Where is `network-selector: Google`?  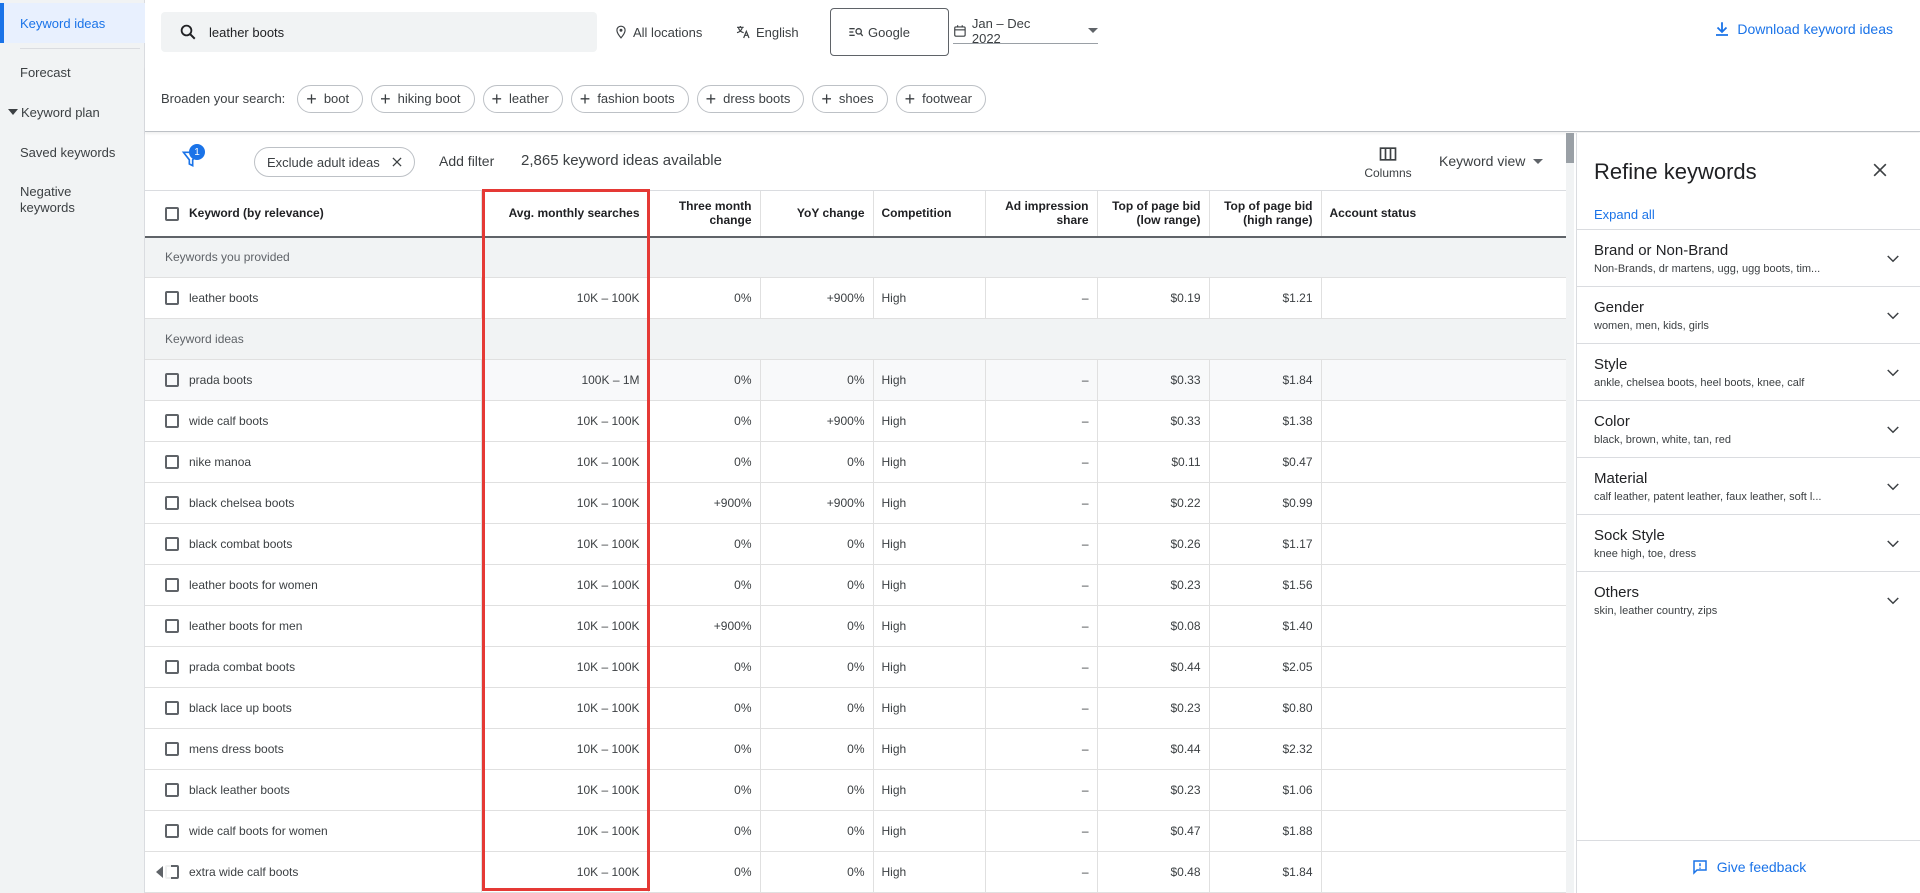
network-selector: Google is located at coordinates (889, 32).